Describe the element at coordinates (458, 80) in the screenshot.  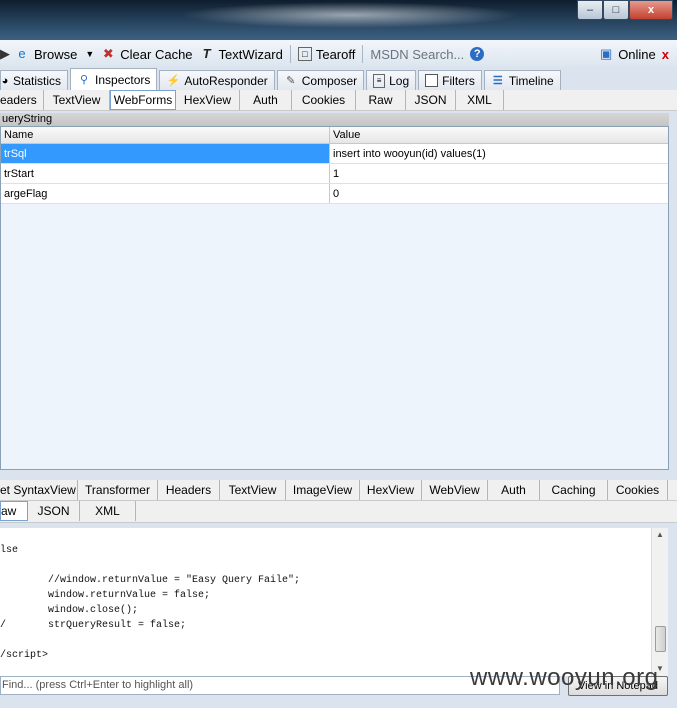
I see `tab-filters-label: Filters` at that location.